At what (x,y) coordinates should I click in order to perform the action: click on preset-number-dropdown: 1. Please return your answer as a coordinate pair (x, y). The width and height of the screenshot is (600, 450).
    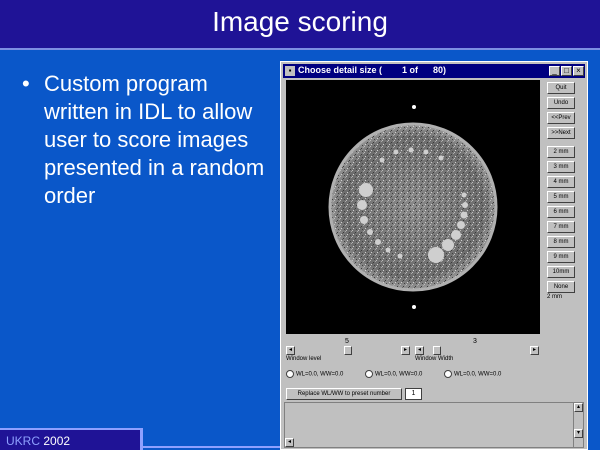
    Looking at the image, I should click on (413, 394).